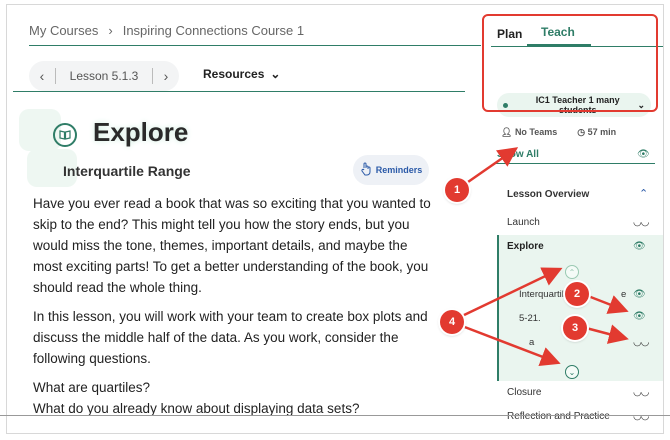 The image size is (670, 440). What do you see at coordinates (575, 328) in the screenshot?
I see `annotation-badge-3: 3` at bounding box center [575, 328].